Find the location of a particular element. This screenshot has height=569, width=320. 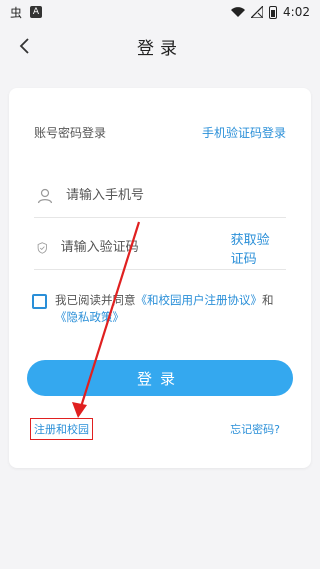

chevron-left-icon is located at coordinates (24, 46).